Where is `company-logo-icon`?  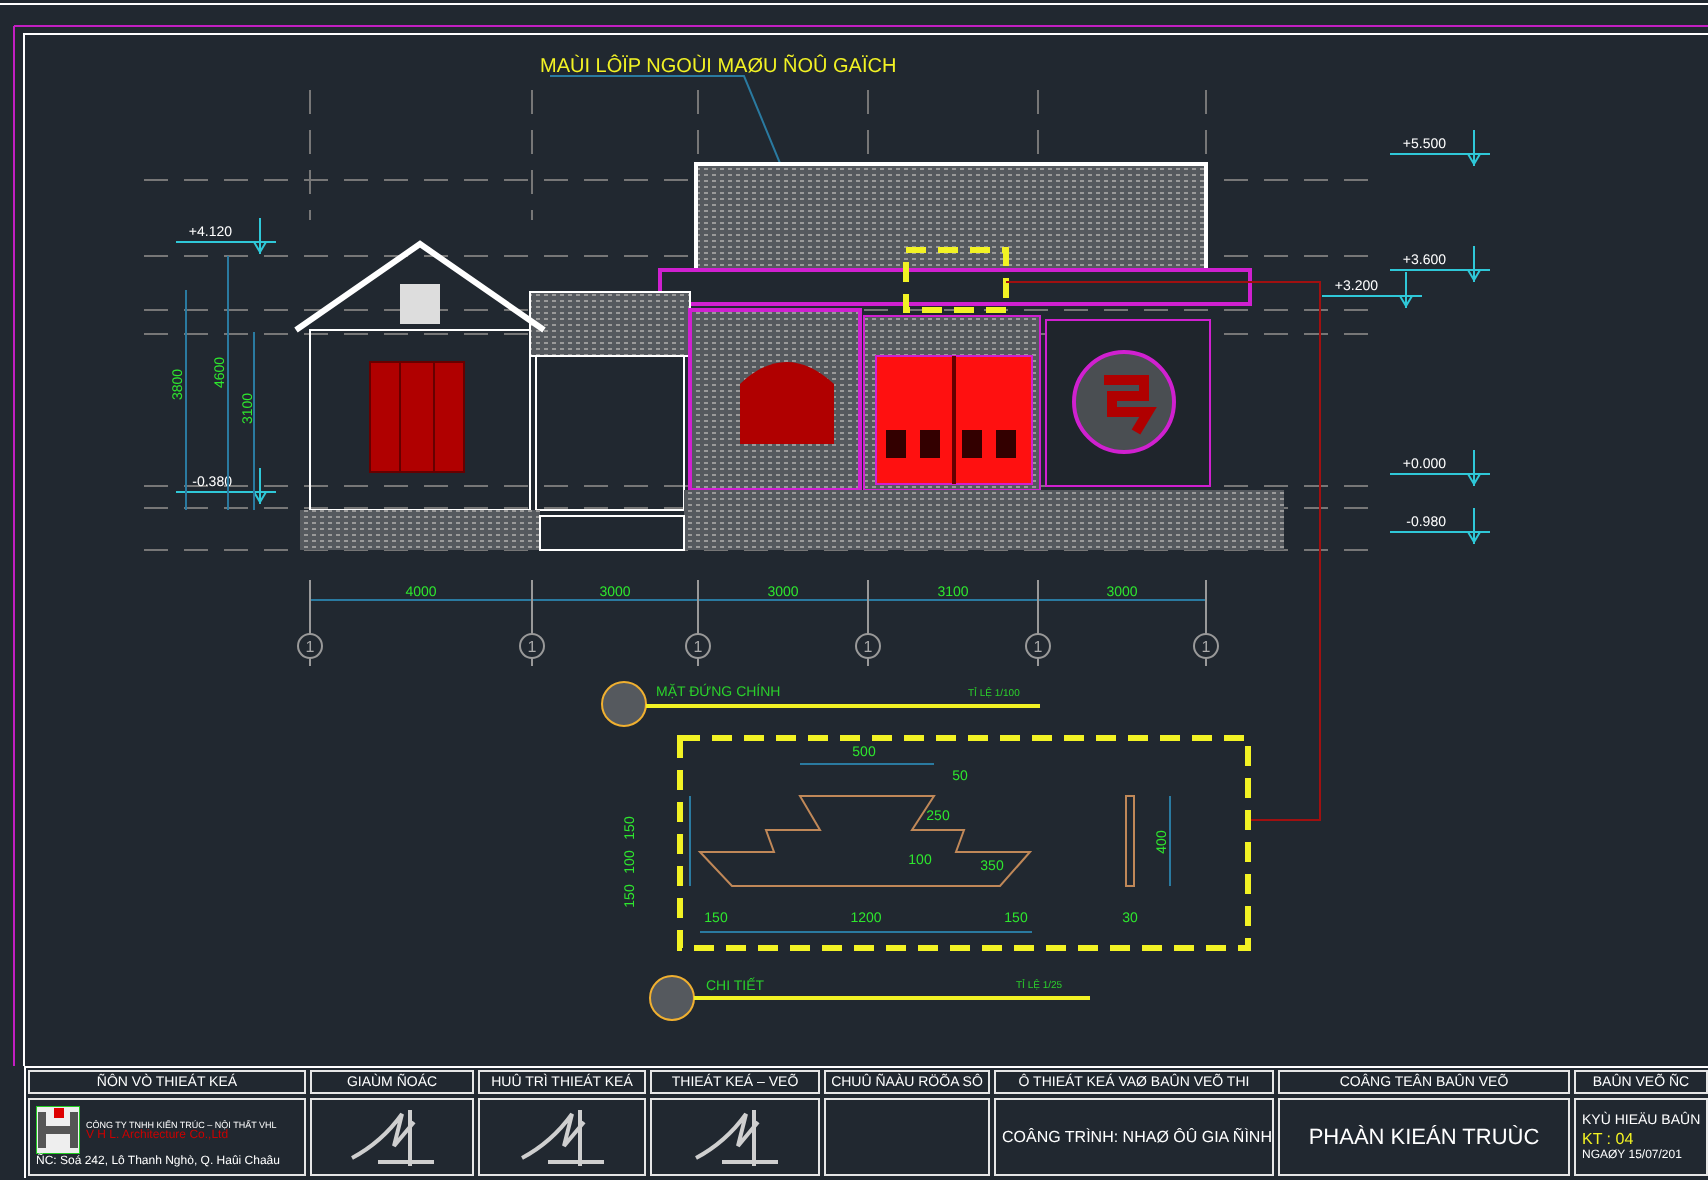
company-logo-icon is located at coordinates (58, 1130).